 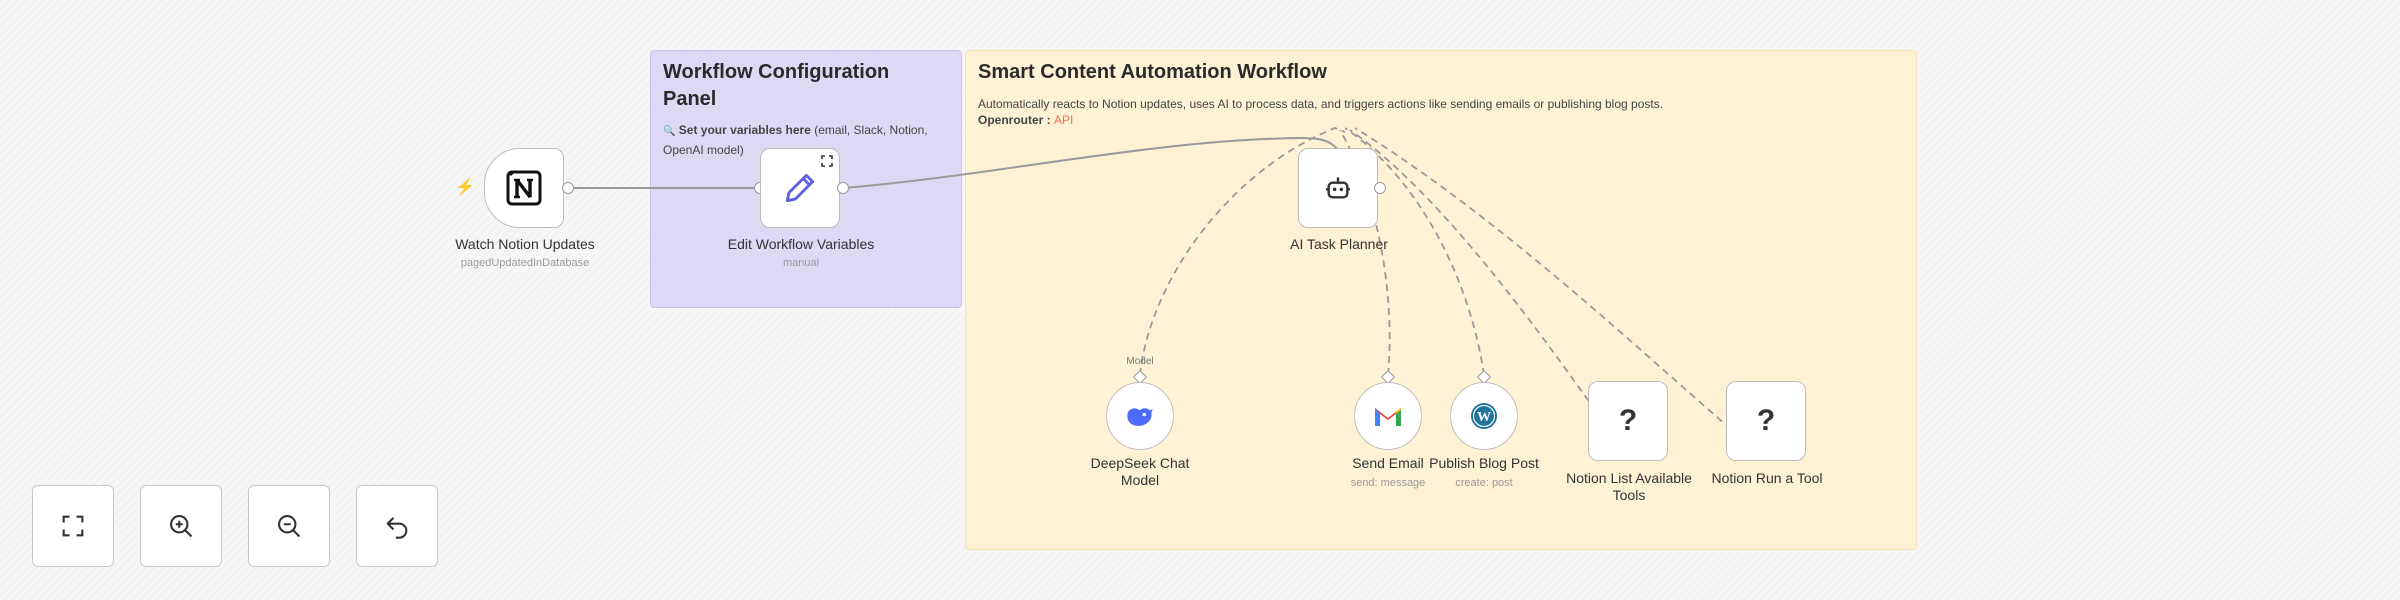 I want to click on node-notion-run-tool: ?, so click(x=1766, y=421).